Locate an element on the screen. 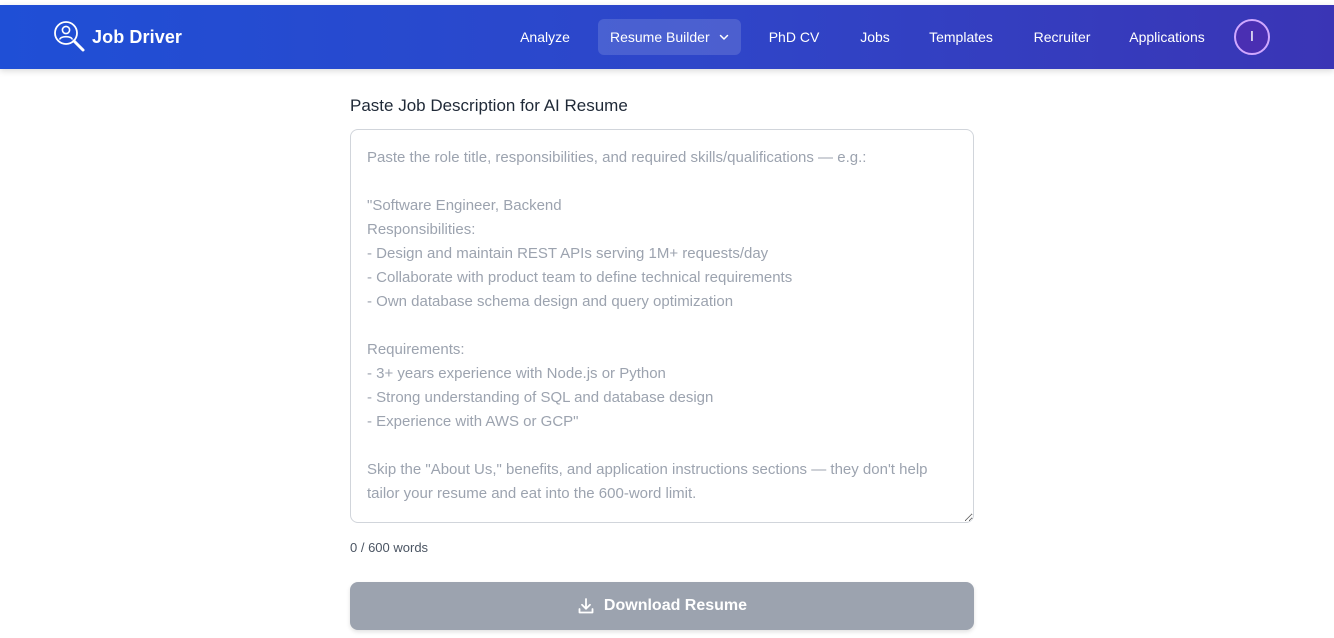  download-icon is located at coordinates (586, 606).